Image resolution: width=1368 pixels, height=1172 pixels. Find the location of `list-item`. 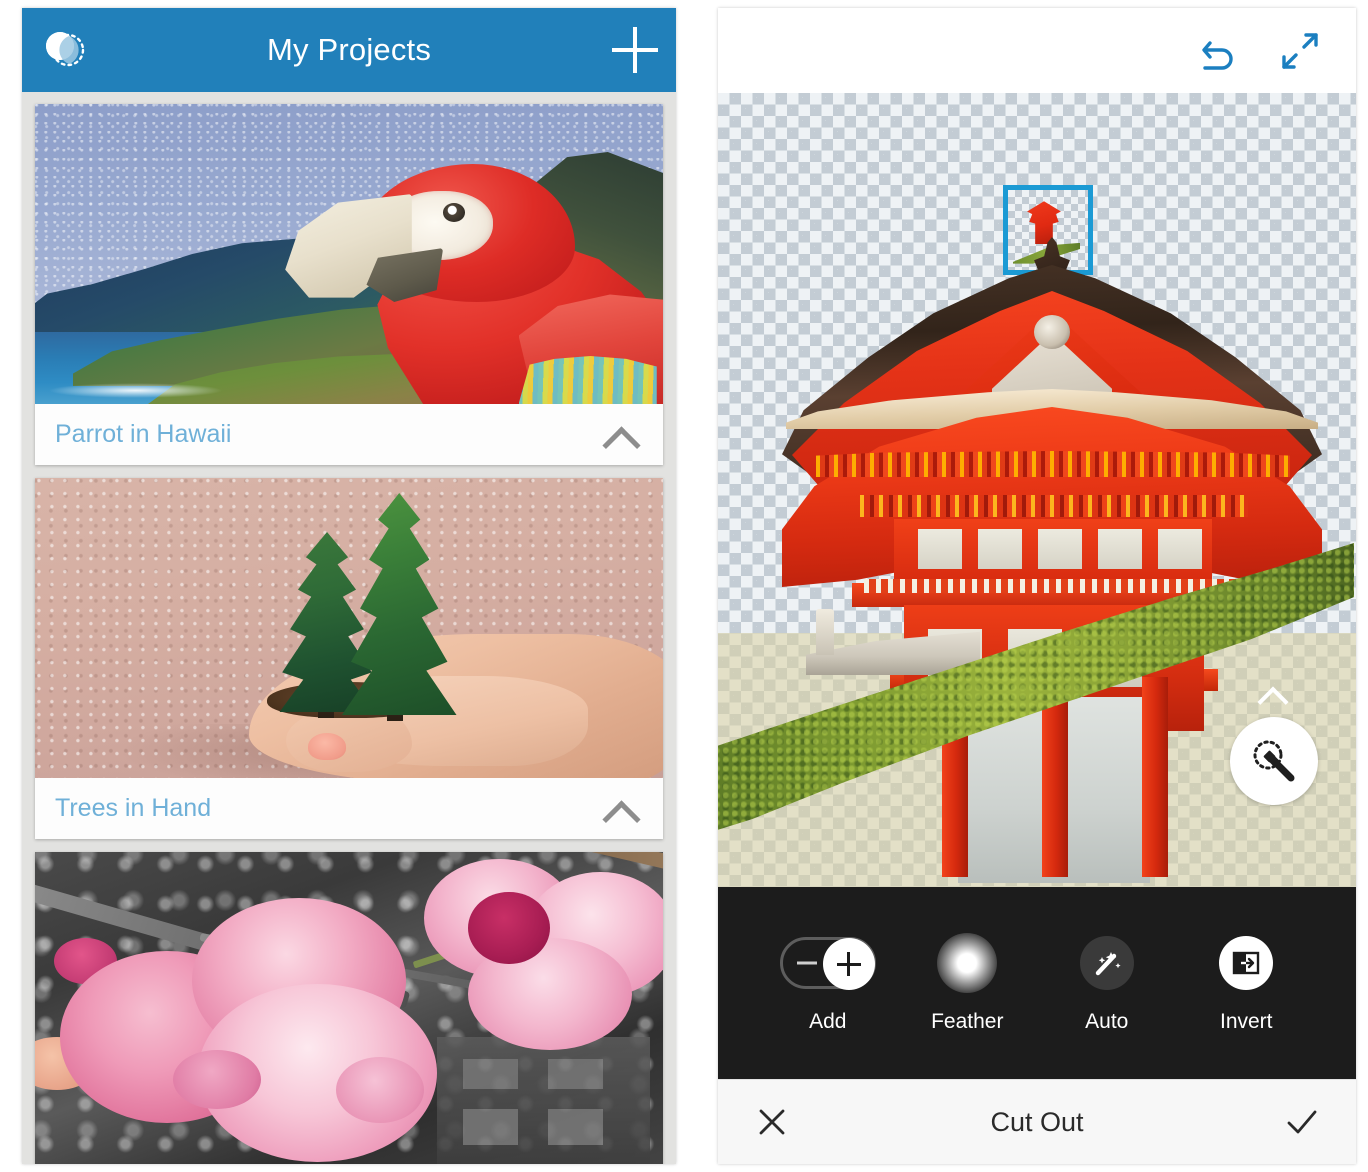

list-item is located at coordinates (349, 1008).